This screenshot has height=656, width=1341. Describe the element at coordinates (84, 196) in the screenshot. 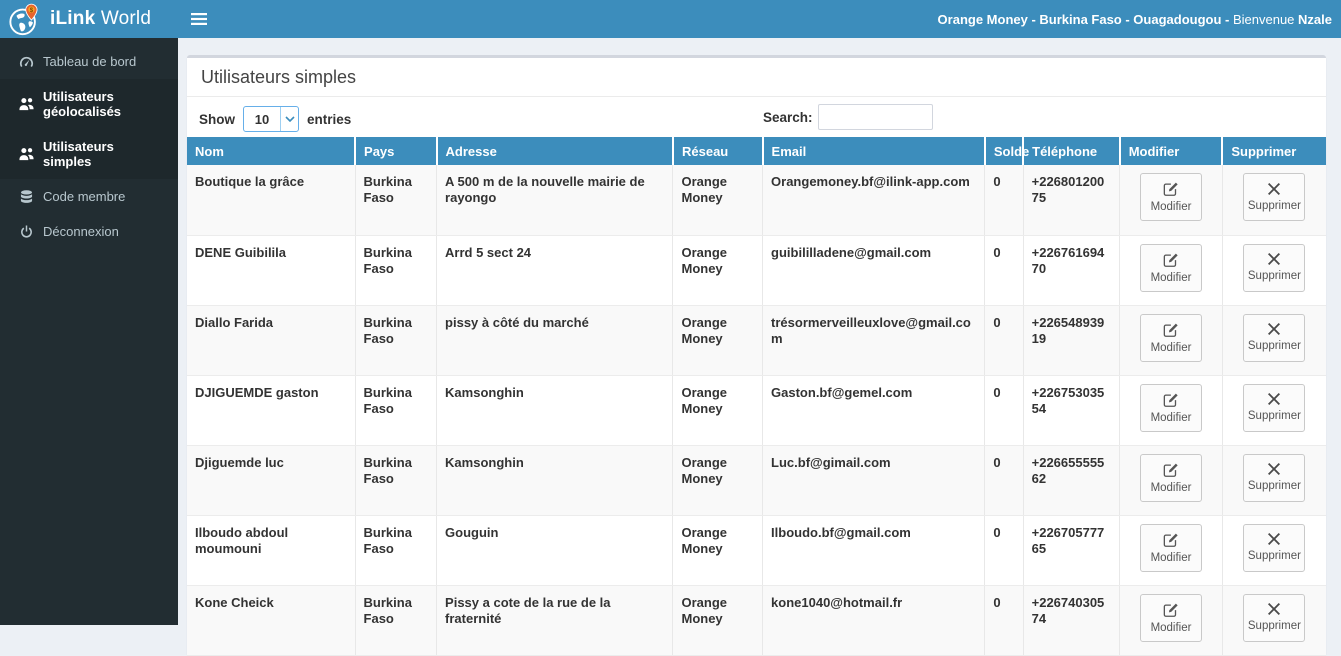

I see `sidebar-item-label: Code membre` at that location.